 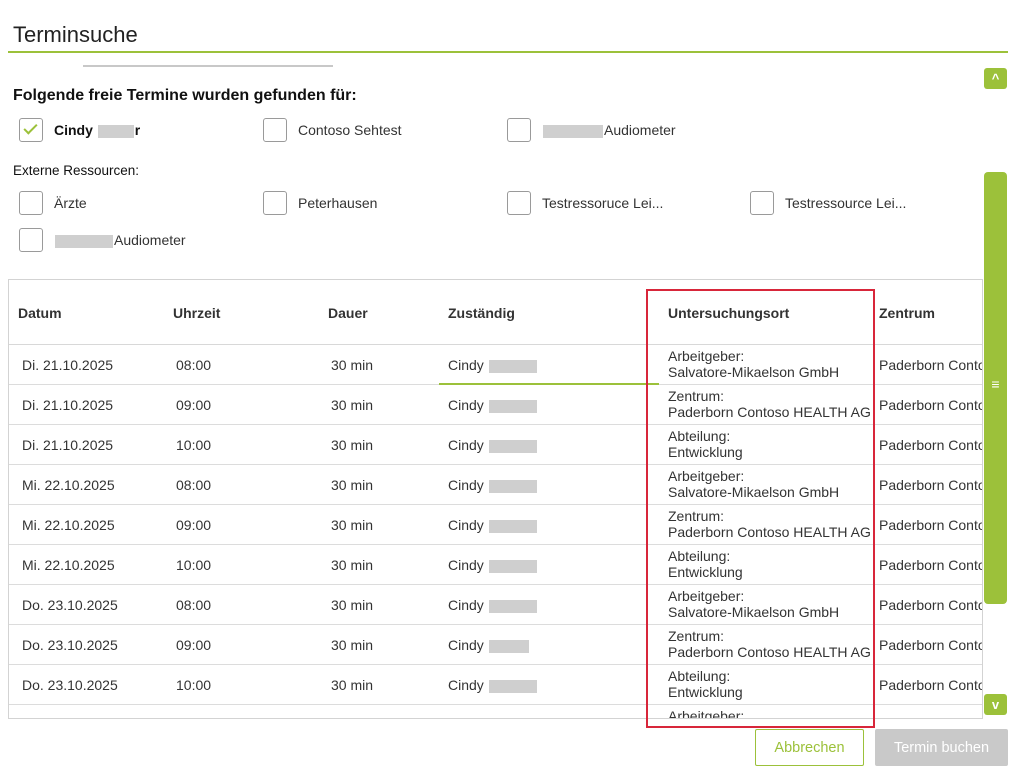 I want to click on resource-checkbox-audiometer: Audiometer, so click(x=591, y=130).